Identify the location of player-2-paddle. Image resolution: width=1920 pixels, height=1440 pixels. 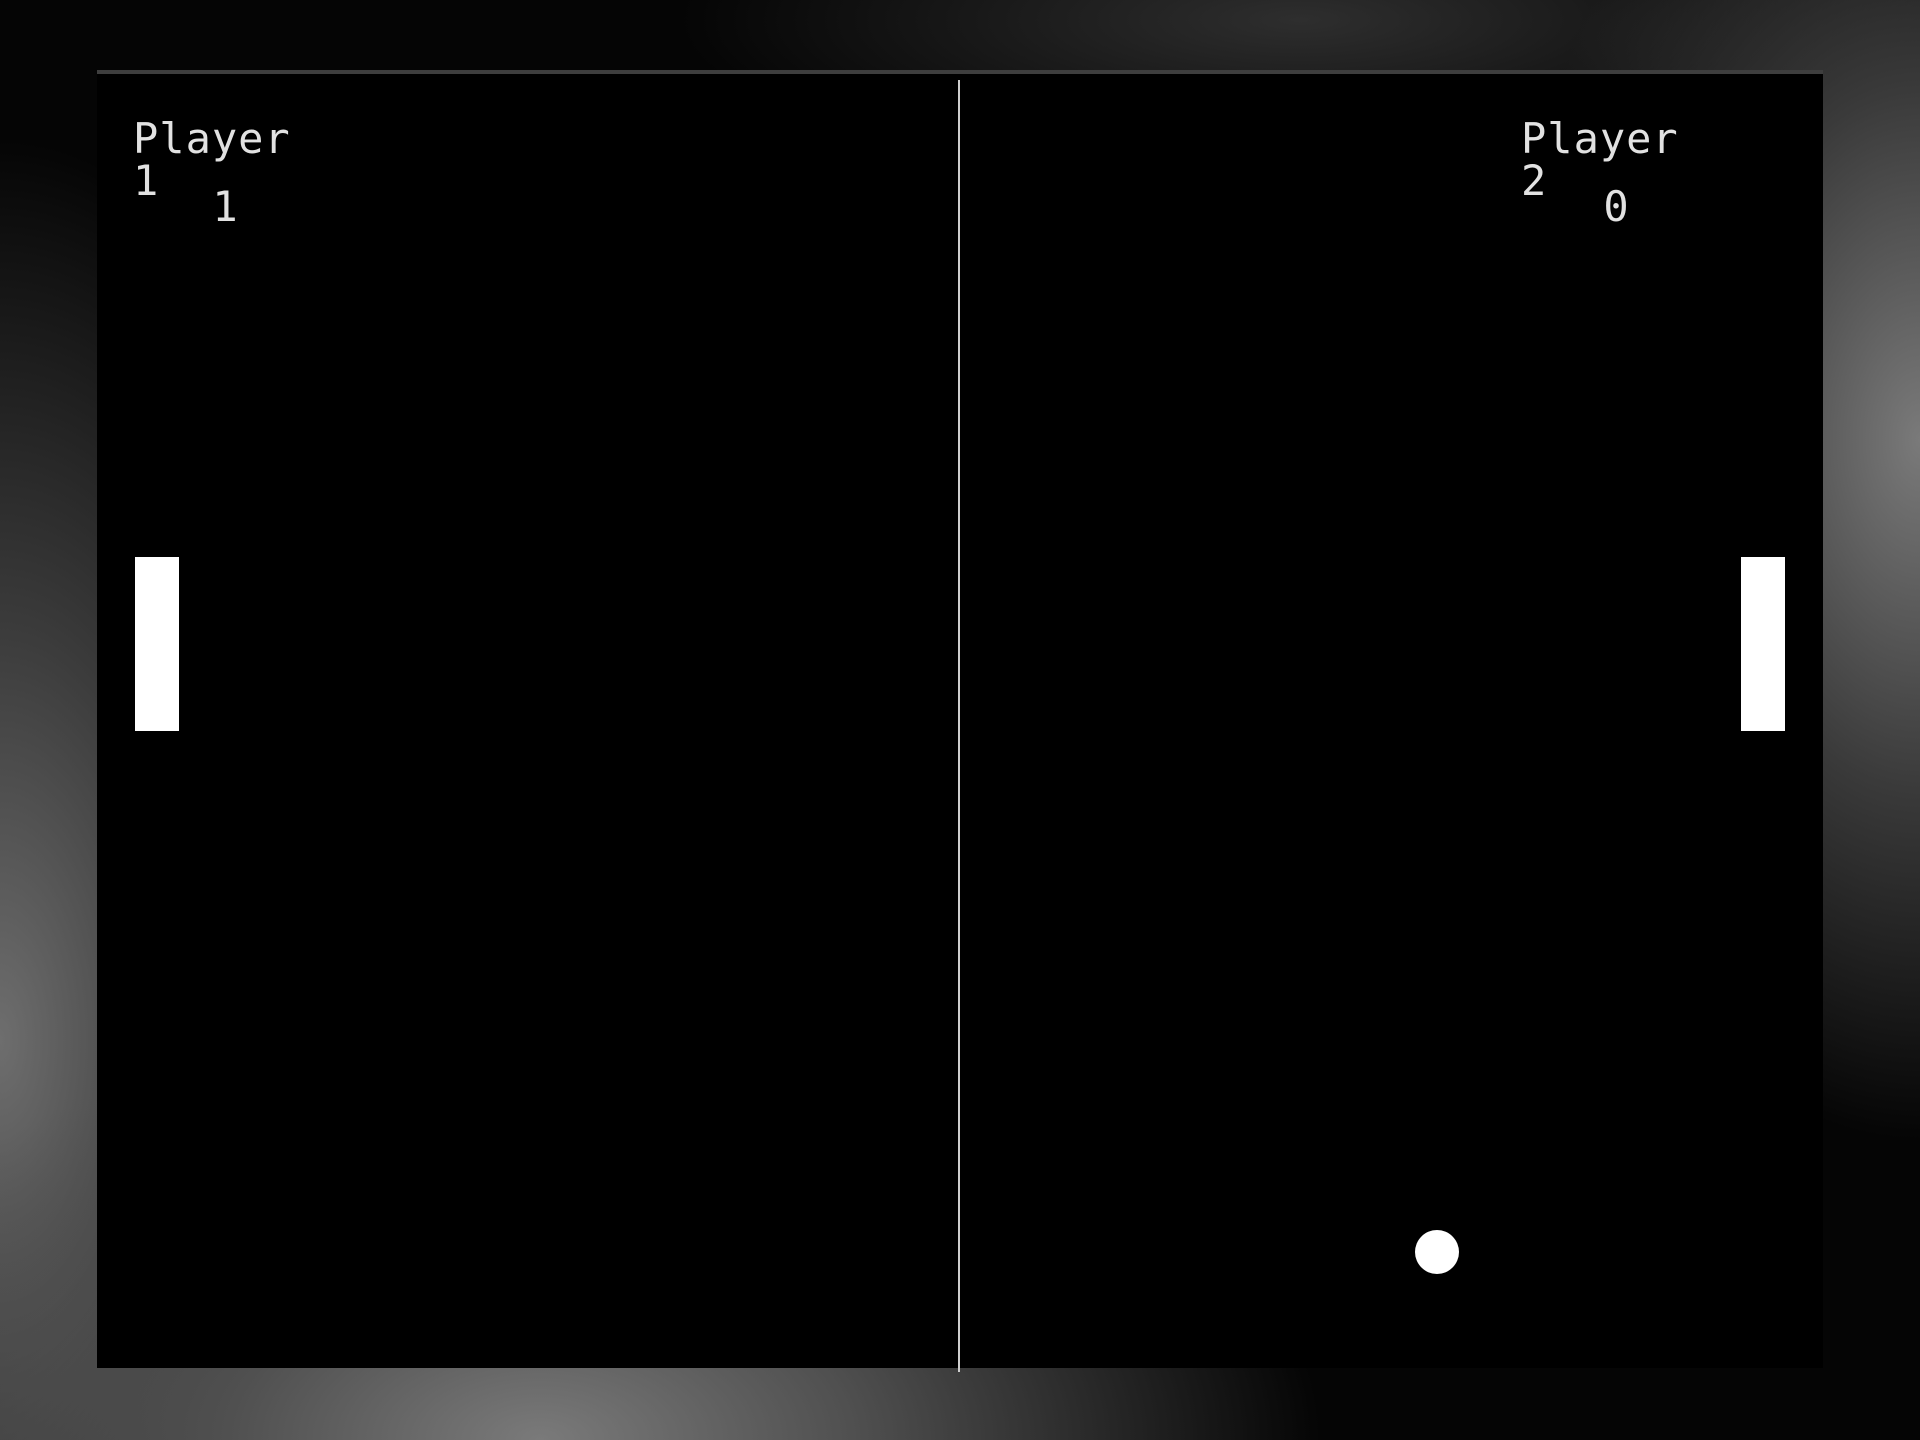
(1763, 644).